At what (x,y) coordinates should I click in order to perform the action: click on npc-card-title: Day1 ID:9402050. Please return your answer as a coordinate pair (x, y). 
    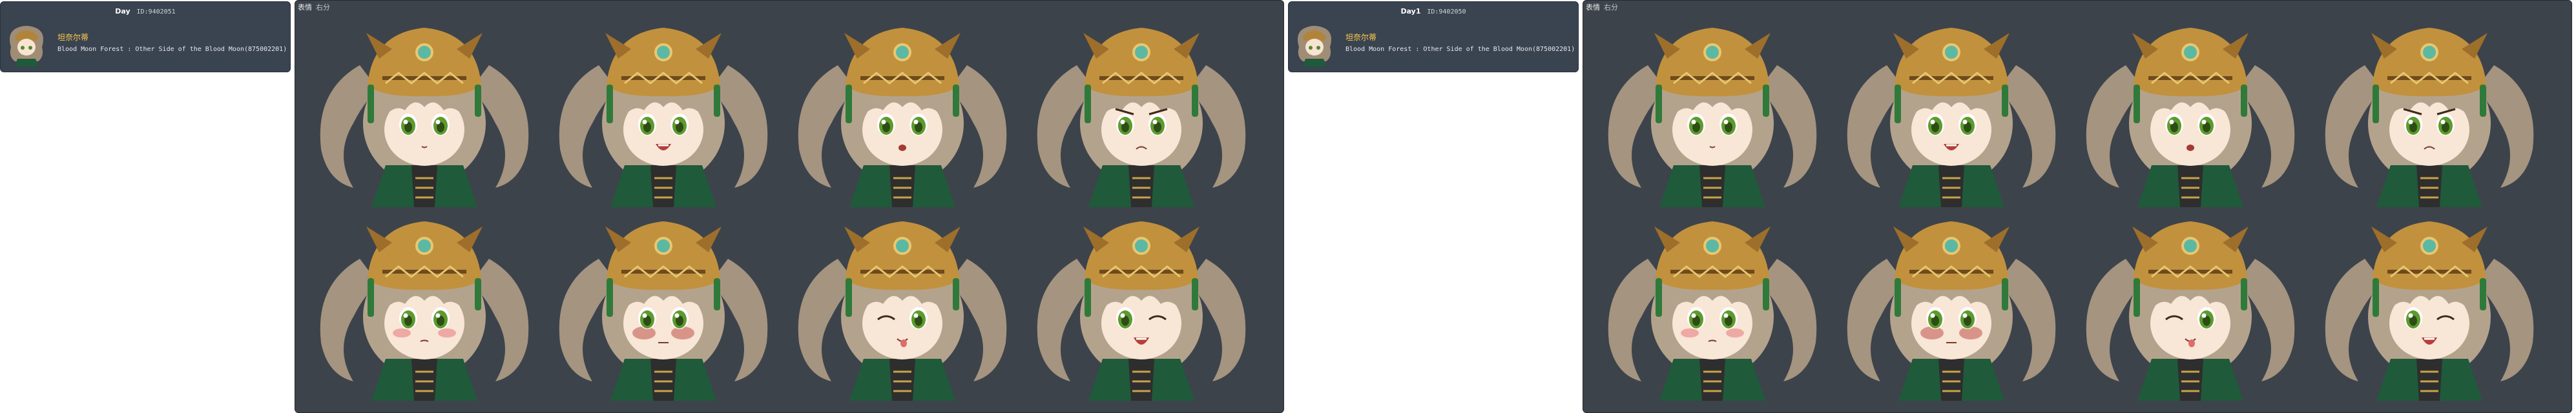
    Looking at the image, I should click on (1433, 11).